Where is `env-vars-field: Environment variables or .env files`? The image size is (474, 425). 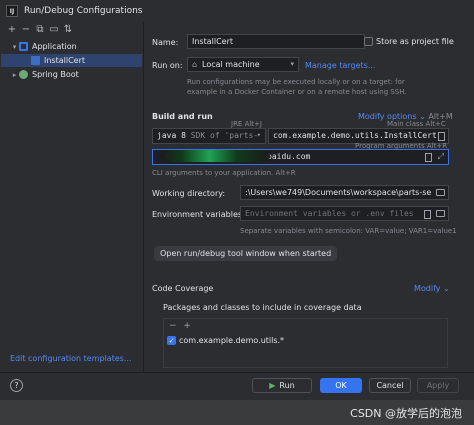
env-vars-field: Environment variables or .env files is located at coordinates (344, 213).